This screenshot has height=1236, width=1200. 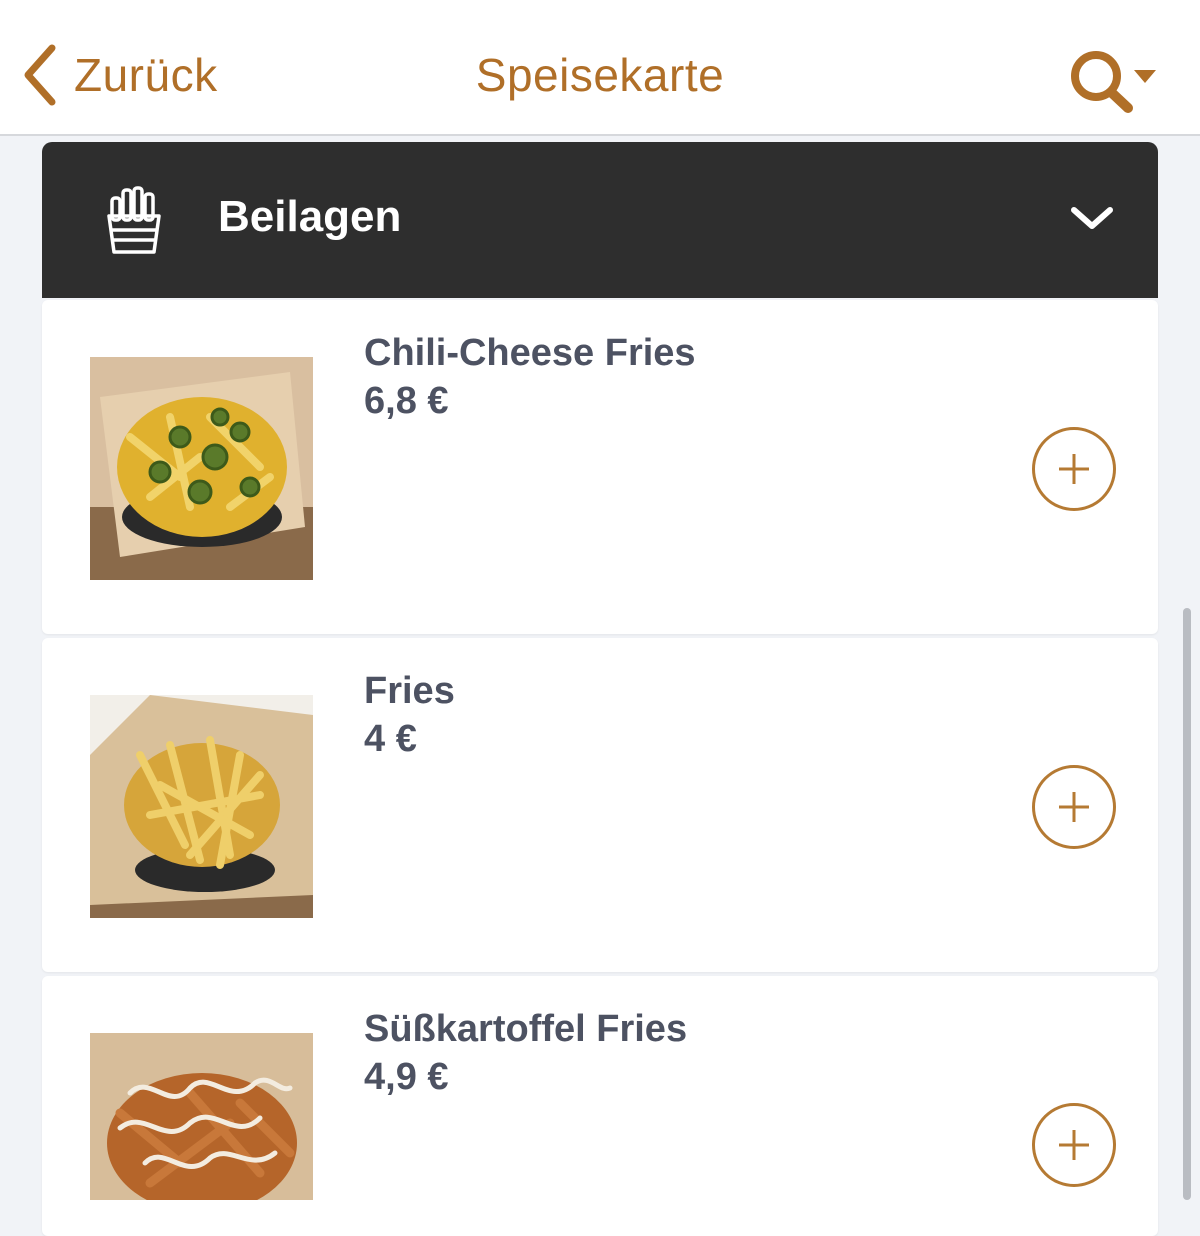 What do you see at coordinates (600, 220) in the screenshot?
I see `category-header: Beilagen` at bounding box center [600, 220].